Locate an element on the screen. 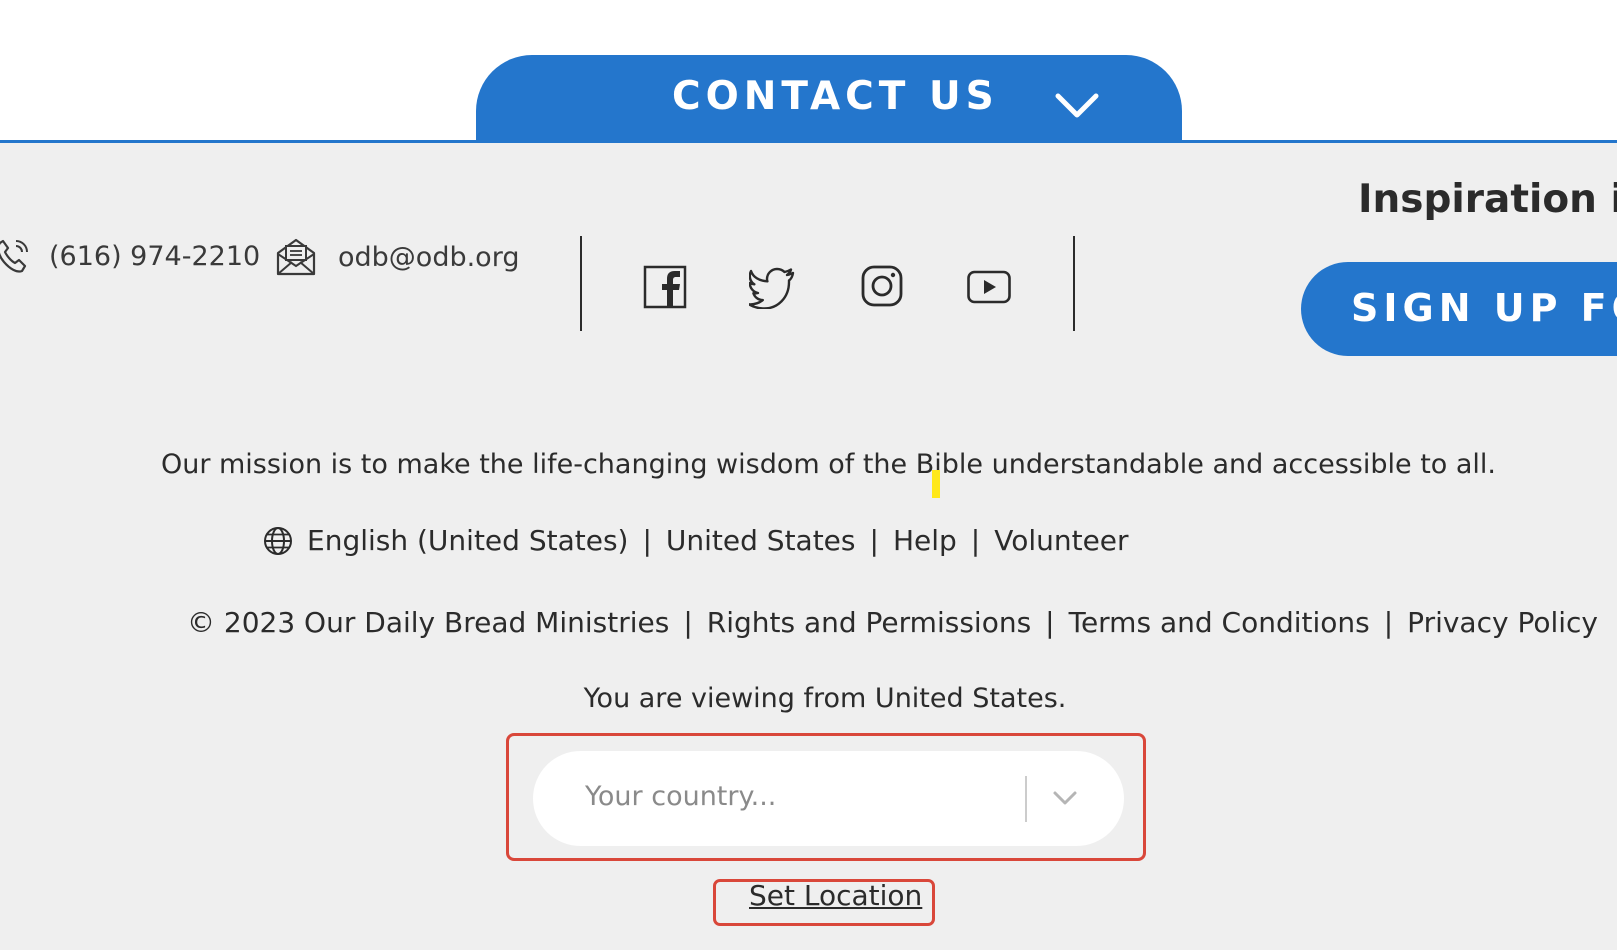 The height and width of the screenshot is (950, 1617). newsletter-signup-button: SIGN UP FOR is located at coordinates (1459, 309).